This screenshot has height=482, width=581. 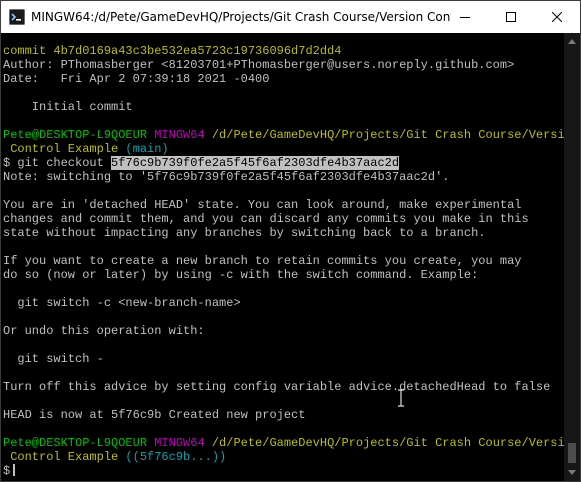 What do you see at coordinates (255, 163) in the screenshot?
I see `selected-commit-hash: 5f76c9b739f0fe2a5f45f6af2303dfe4b37aac2d` at bounding box center [255, 163].